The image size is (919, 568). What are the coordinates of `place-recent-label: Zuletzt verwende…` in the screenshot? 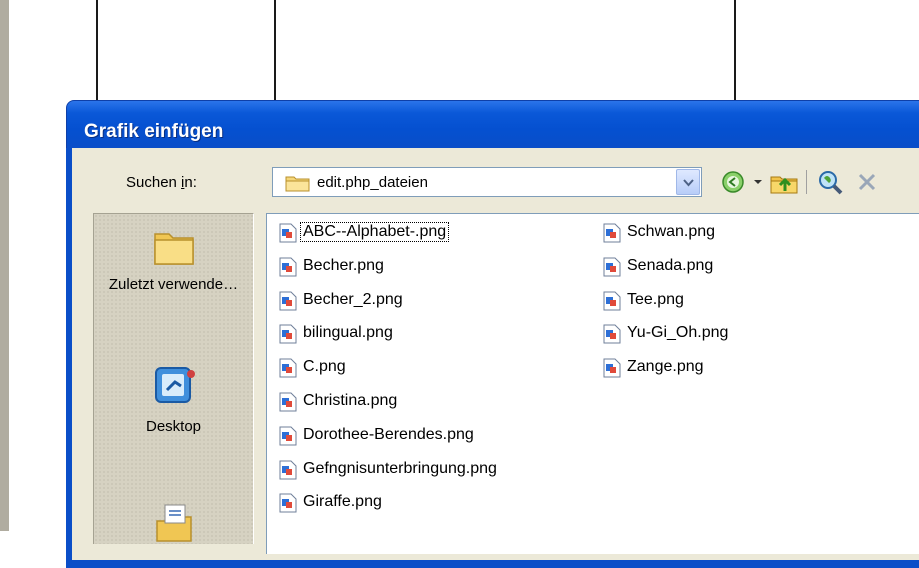 It's located at (173, 284).